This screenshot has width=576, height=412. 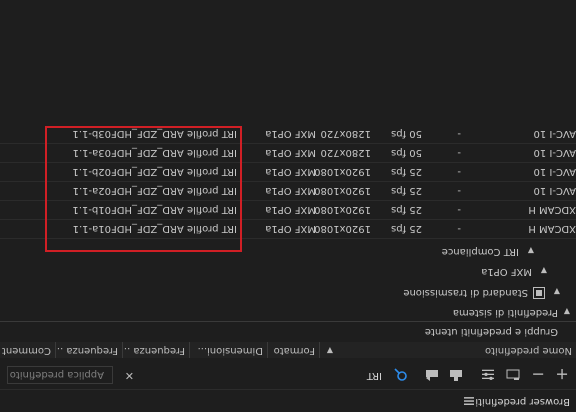 What do you see at coordinates (538, 375) in the screenshot?
I see `minus-icon: −` at bounding box center [538, 375].